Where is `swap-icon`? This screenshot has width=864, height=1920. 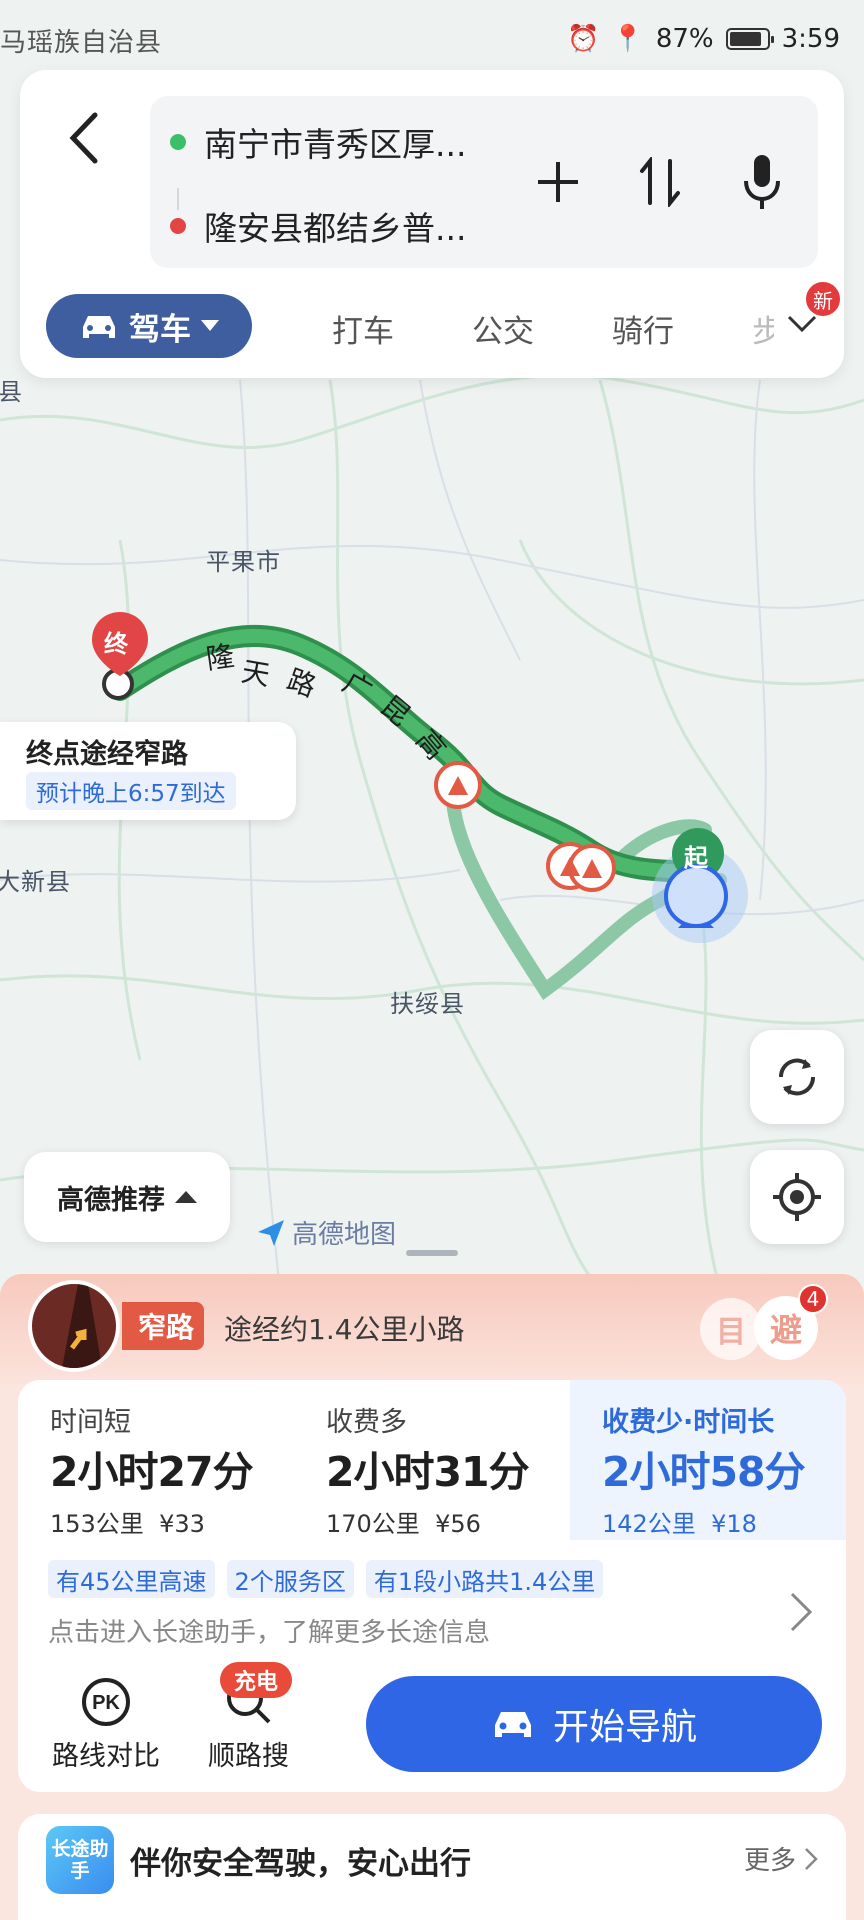 swap-icon is located at coordinates (660, 182).